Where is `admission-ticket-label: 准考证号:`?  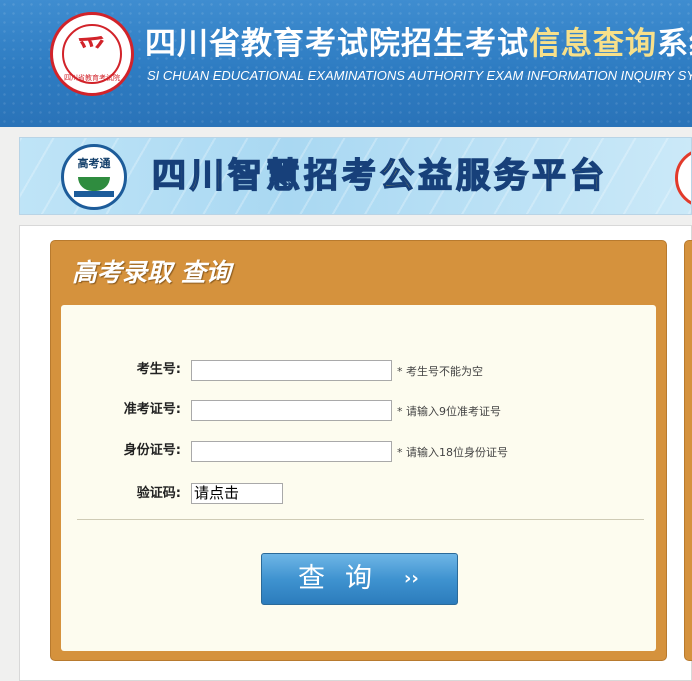
admission-ticket-label: 准考证号: is located at coordinates (152, 409).